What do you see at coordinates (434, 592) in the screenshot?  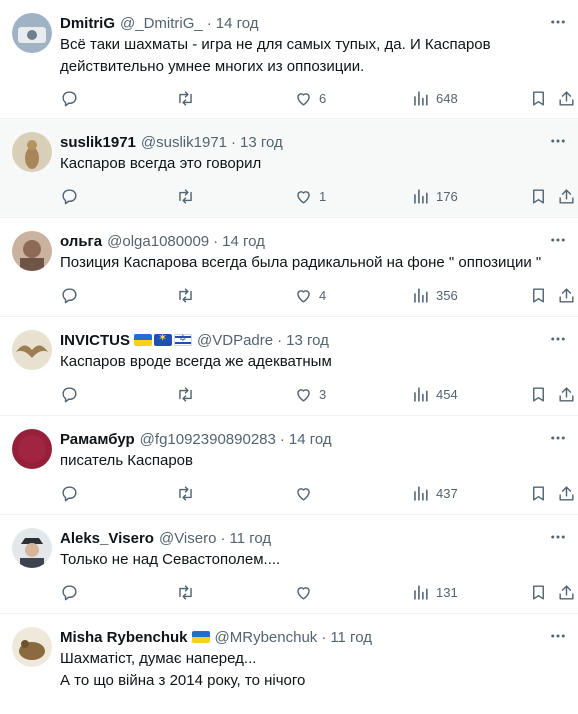 I see `views-button: 131` at bounding box center [434, 592].